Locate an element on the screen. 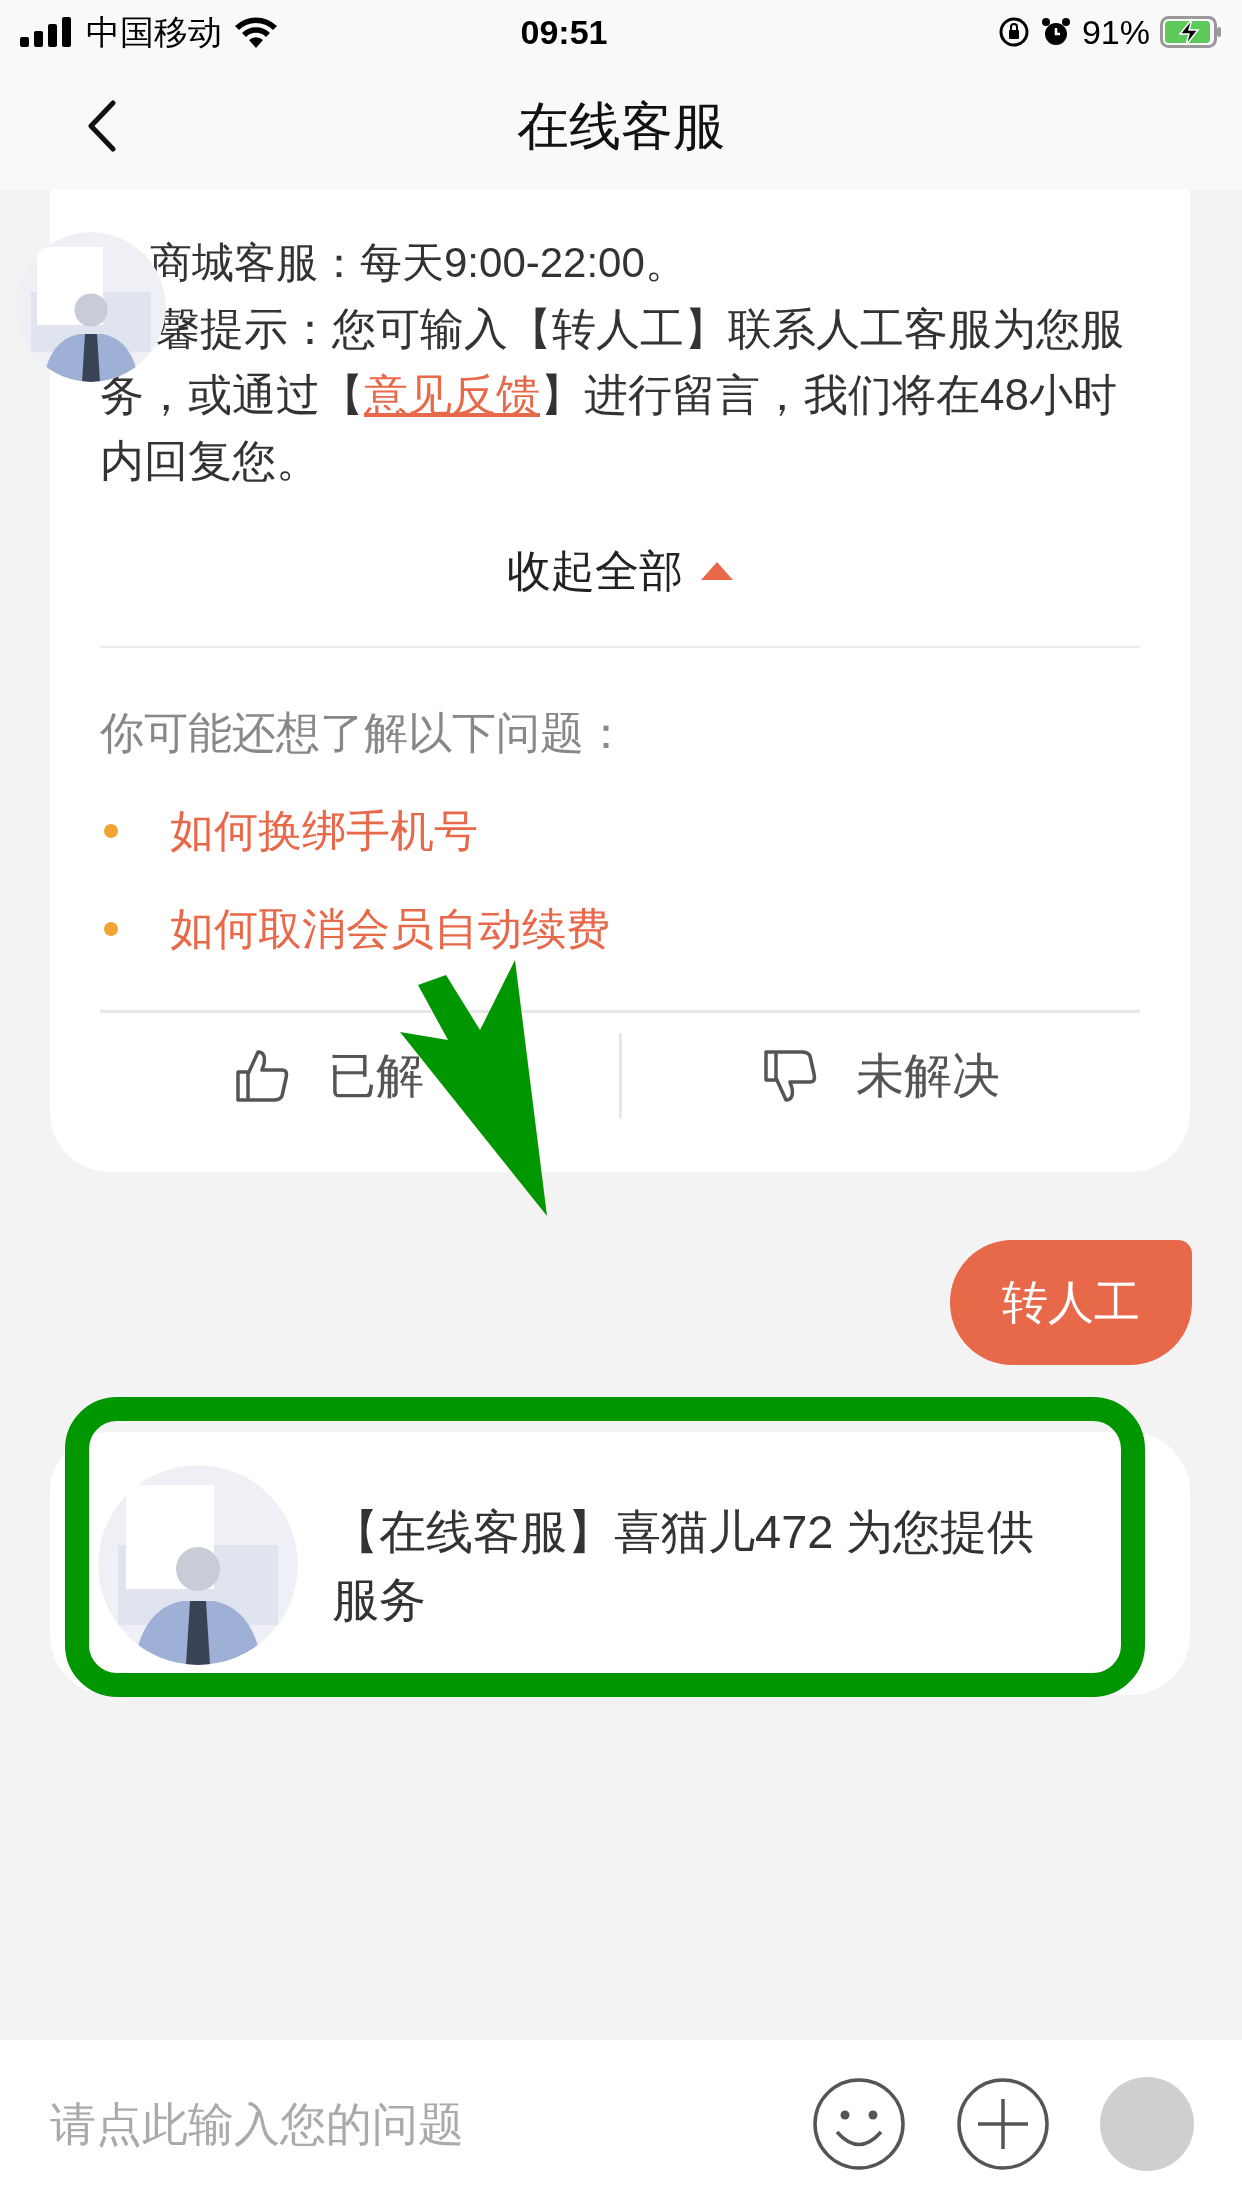  wifi-icon is located at coordinates (256, 32).